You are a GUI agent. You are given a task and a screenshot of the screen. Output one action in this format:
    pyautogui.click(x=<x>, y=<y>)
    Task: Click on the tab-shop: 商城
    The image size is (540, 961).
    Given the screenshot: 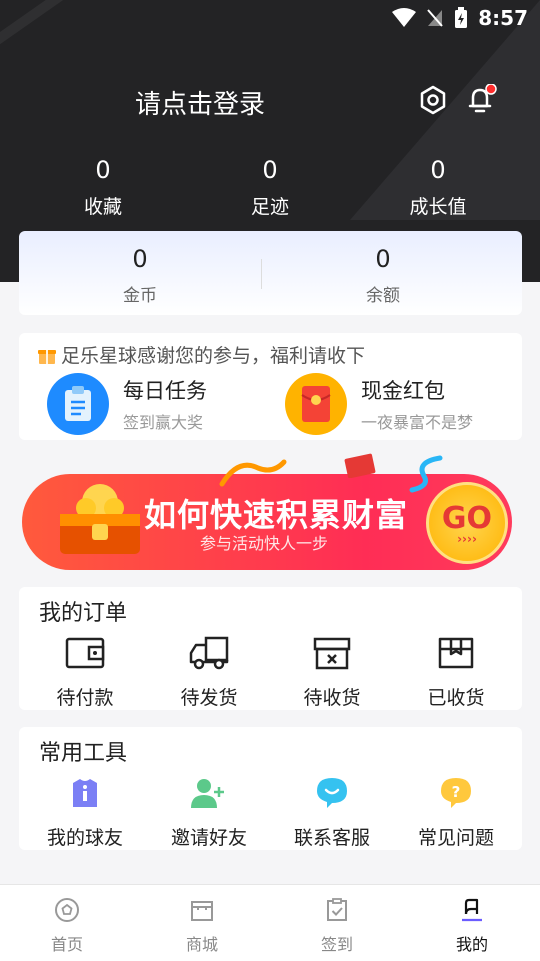 What is the action you would take?
    pyautogui.click(x=202, y=926)
    